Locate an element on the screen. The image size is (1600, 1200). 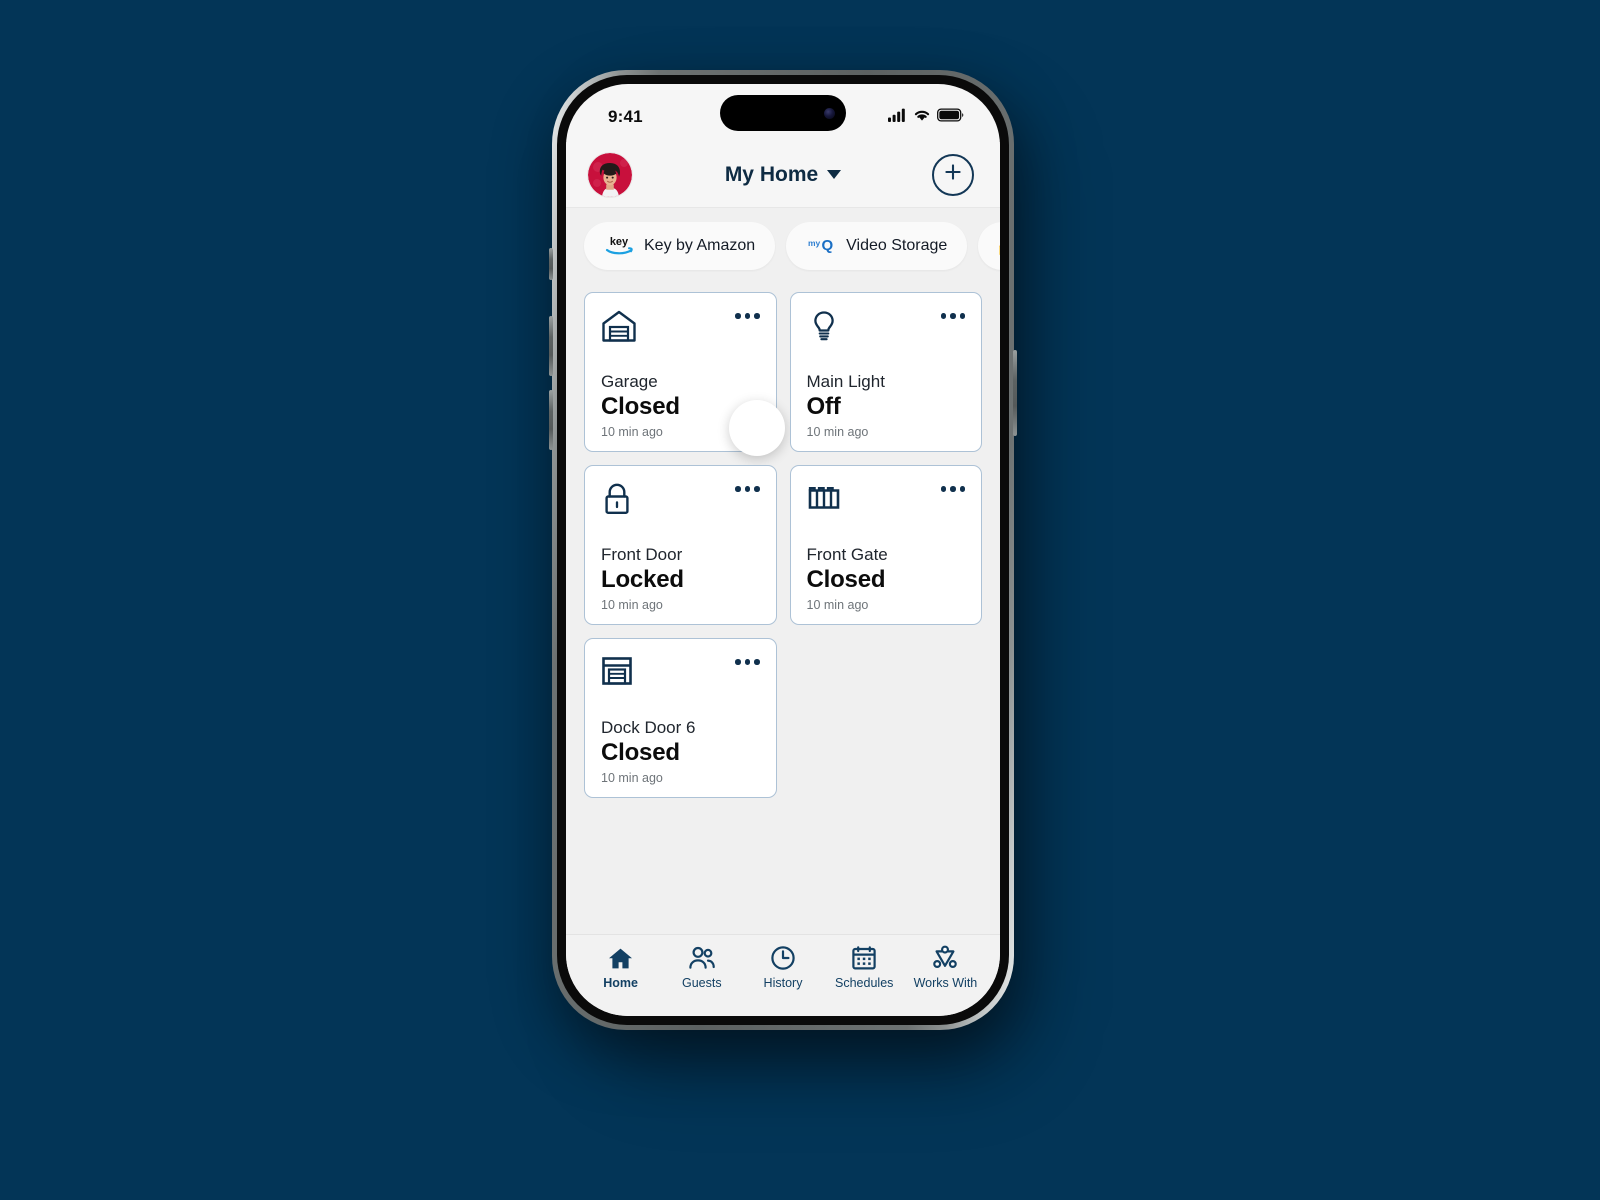
device-name: Front Gate is located at coordinates (847, 554).